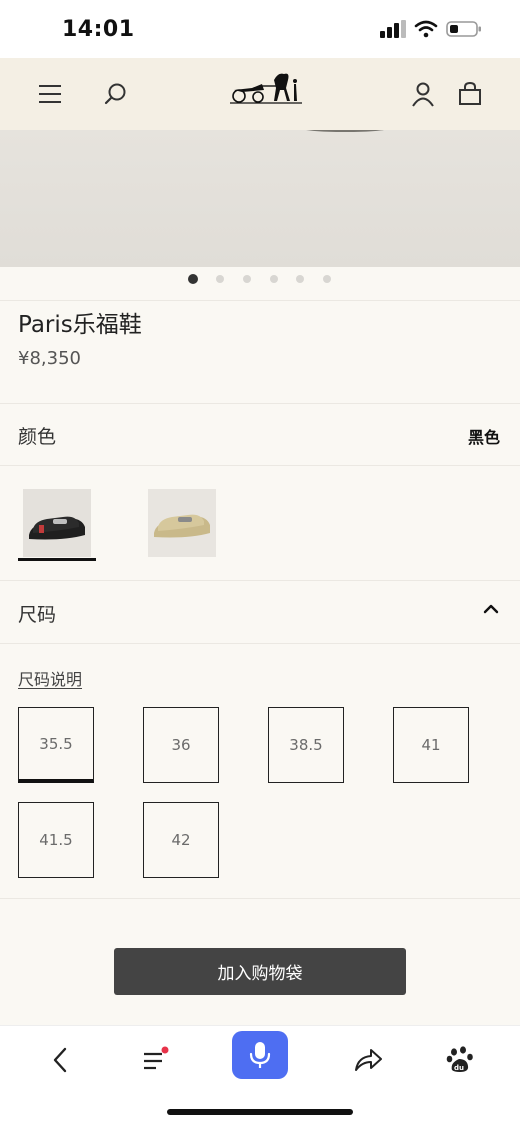  What do you see at coordinates (463, 29) in the screenshot?
I see `battery-icon` at bounding box center [463, 29].